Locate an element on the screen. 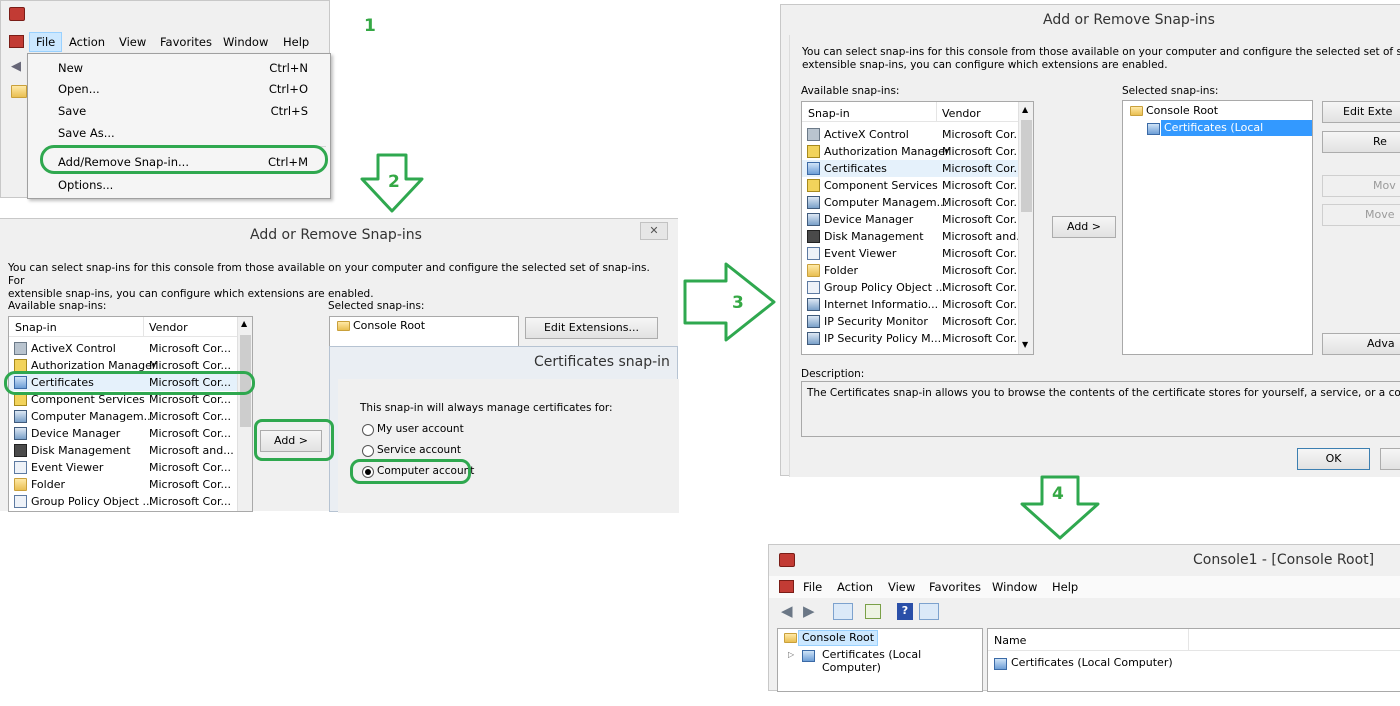  advanced-button: Adva is located at coordinates (1361, 344).